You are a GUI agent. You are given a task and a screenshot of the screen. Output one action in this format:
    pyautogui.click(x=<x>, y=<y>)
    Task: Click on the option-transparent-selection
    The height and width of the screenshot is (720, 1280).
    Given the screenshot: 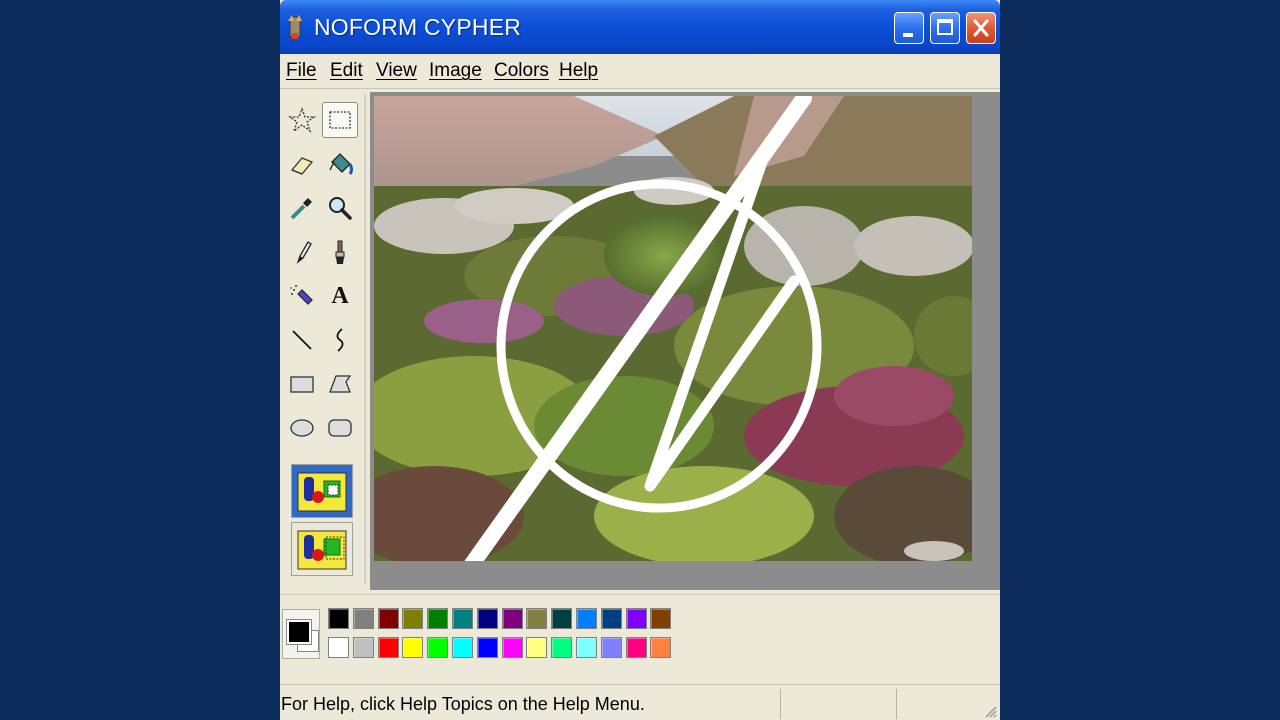 What is the action you would take?
    pyautogui.click(x=322, y=549)
    